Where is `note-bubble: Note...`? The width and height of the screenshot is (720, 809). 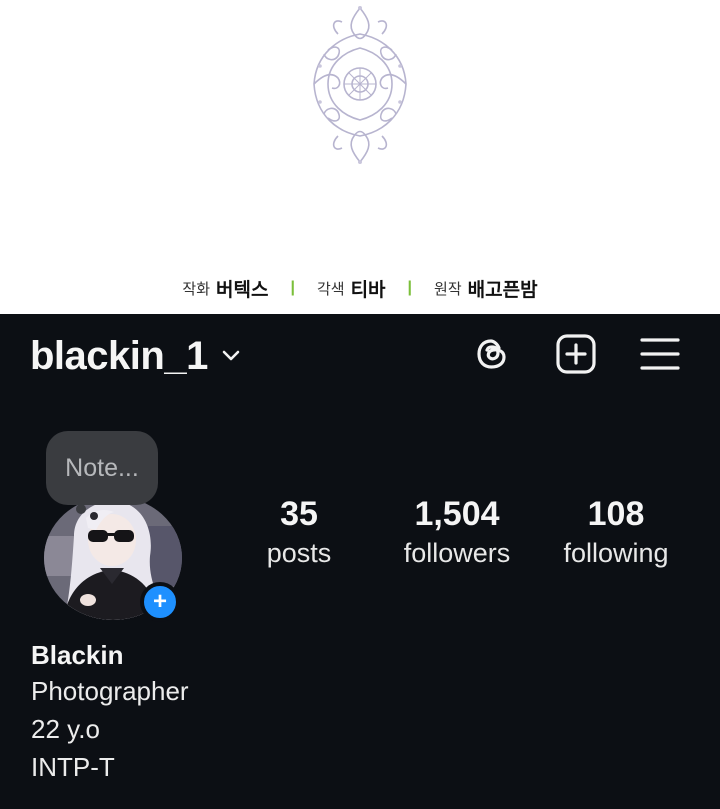
note-bubble: Note... is located at coordinates (102, 468).